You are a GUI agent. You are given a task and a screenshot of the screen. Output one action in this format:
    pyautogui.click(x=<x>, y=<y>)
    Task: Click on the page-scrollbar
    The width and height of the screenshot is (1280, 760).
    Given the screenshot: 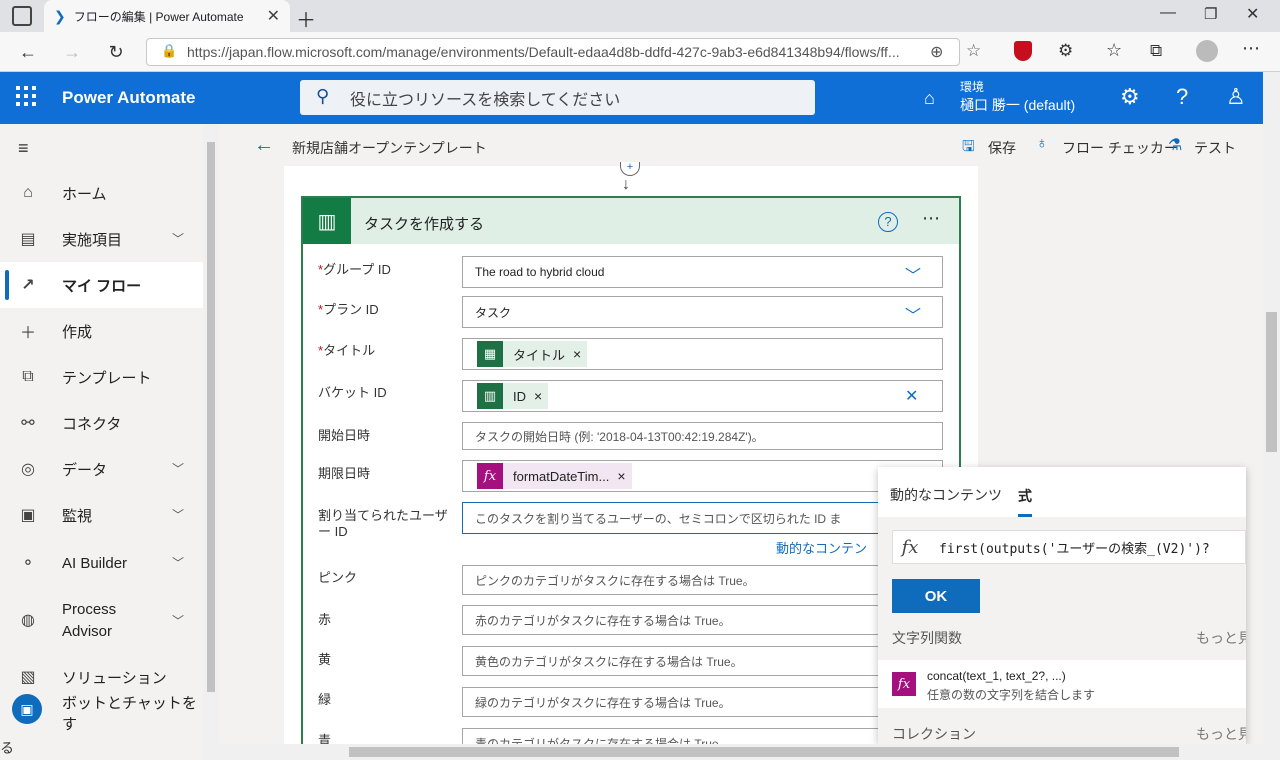 What is the action you would take?
    pyautogui.click(x=1271, y=416)
    